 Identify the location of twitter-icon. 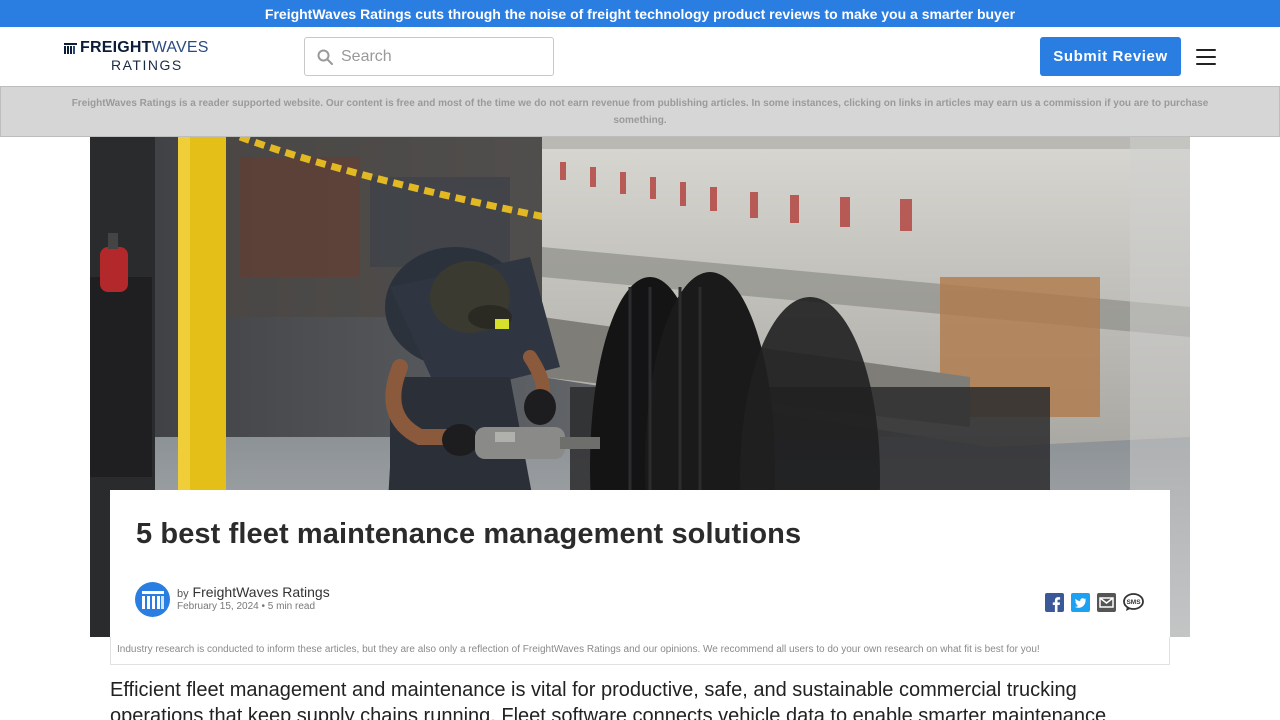
(1080, 602).